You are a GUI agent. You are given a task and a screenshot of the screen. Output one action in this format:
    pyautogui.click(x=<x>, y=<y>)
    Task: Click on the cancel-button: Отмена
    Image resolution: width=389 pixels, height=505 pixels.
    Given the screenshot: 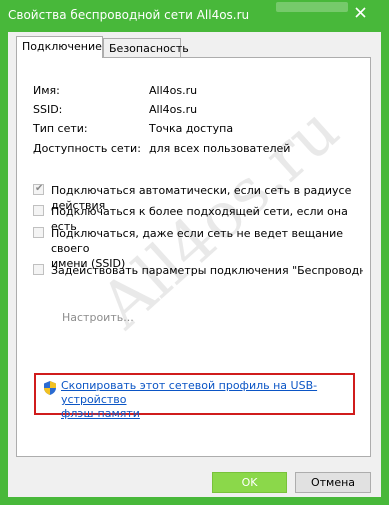 What is the action you would take?
    pyautogui.click(x=333, y=482)
    